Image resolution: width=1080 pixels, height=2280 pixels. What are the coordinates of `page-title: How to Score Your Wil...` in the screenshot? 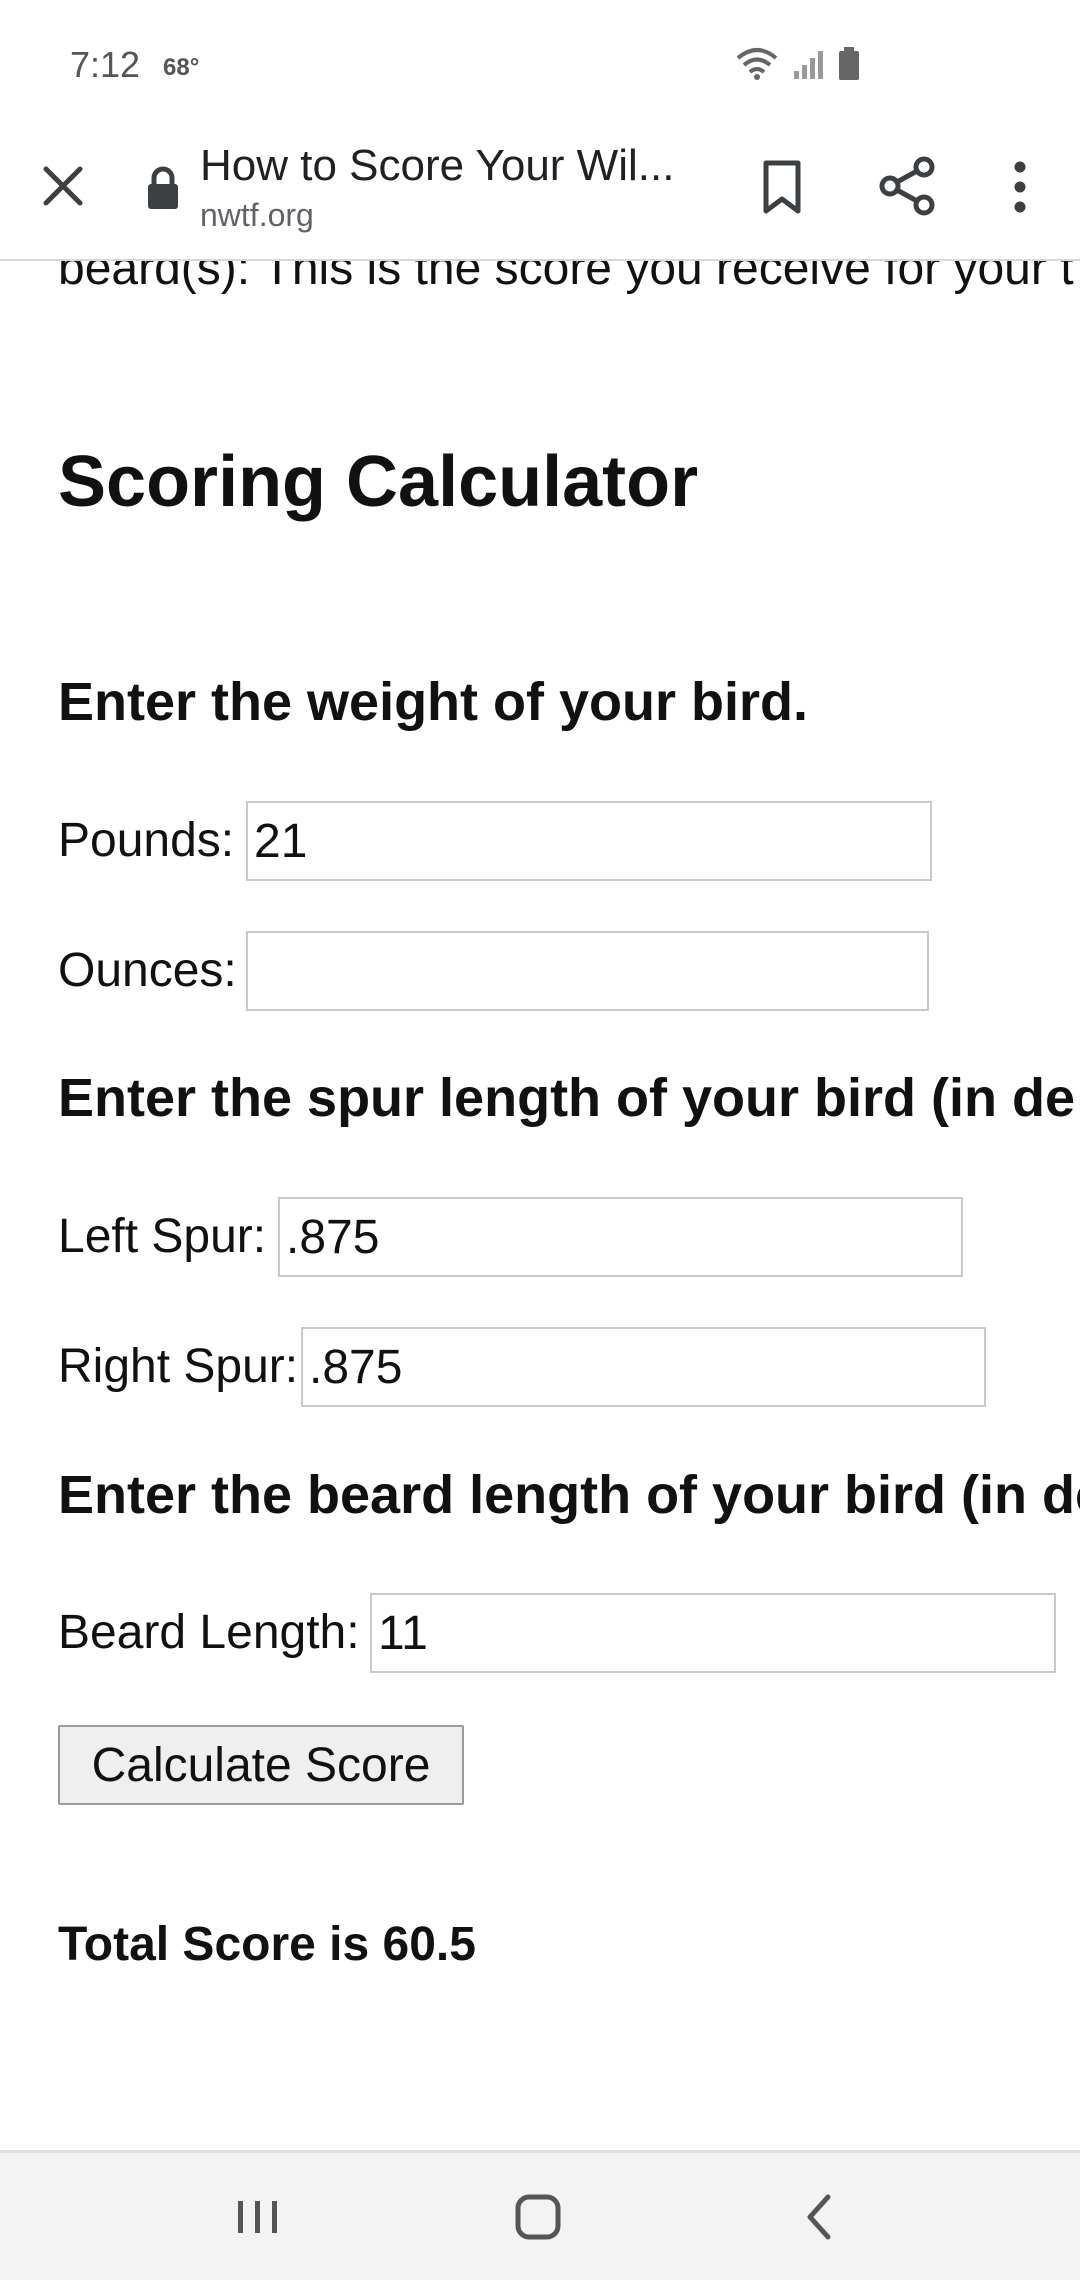 It's located at (437, 166).